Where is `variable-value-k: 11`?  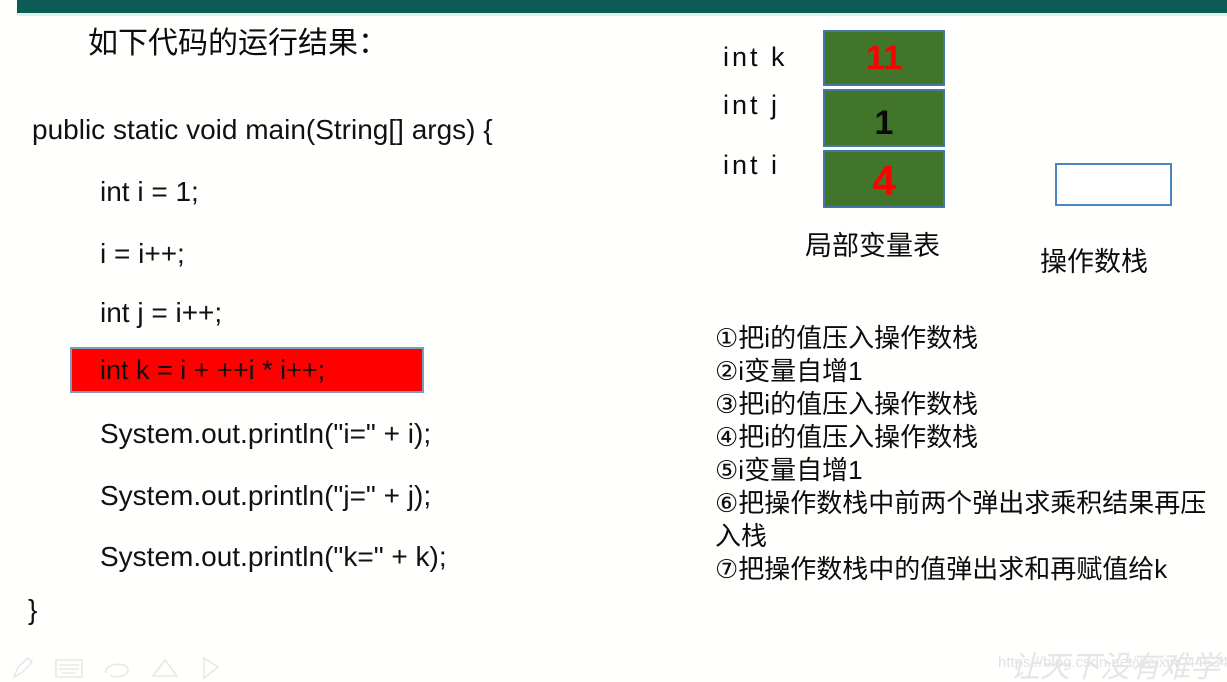
variable-value-k: 11 is located at coordinates (884, 58).